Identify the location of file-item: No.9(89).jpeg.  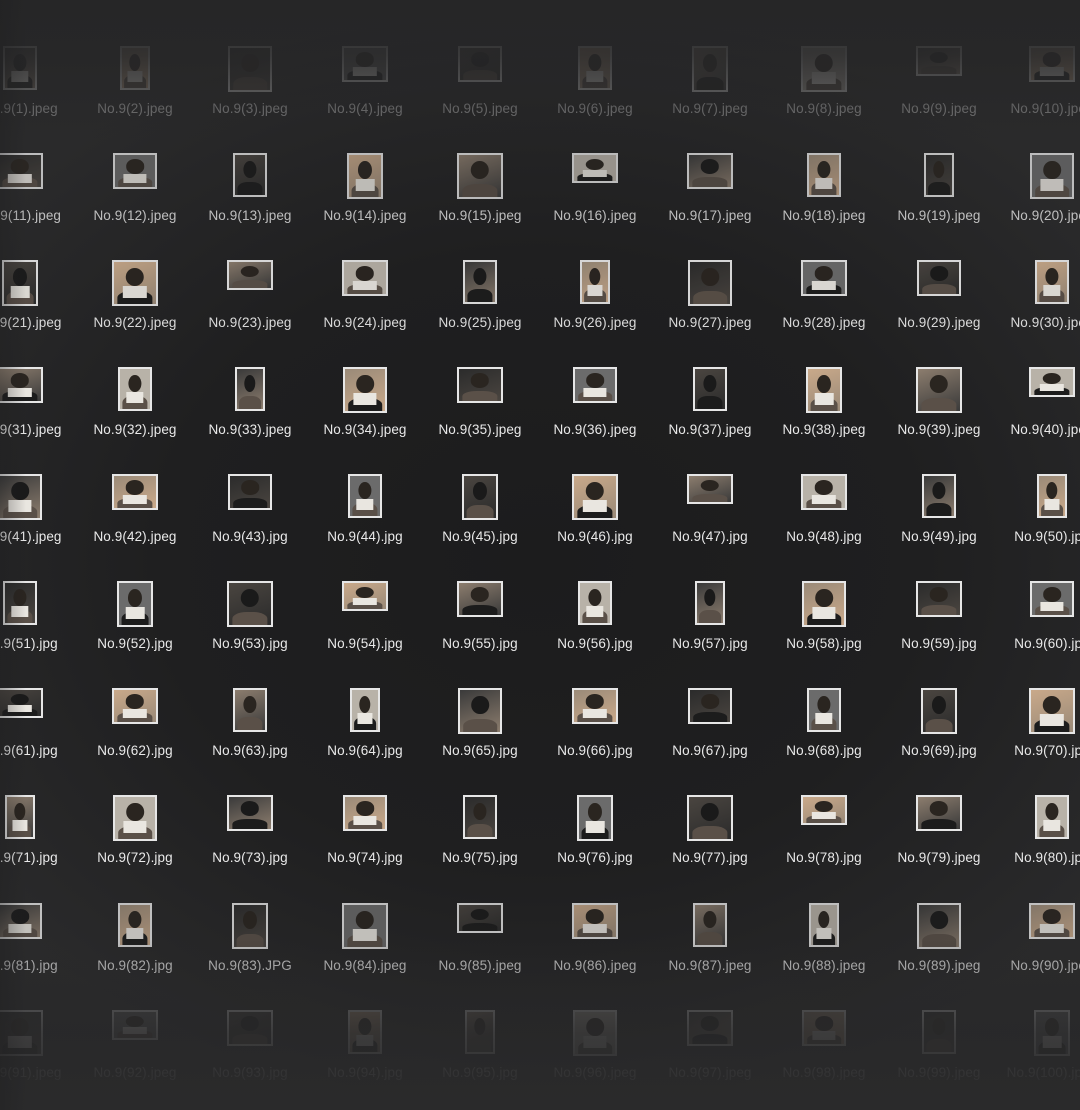
(939, 931).